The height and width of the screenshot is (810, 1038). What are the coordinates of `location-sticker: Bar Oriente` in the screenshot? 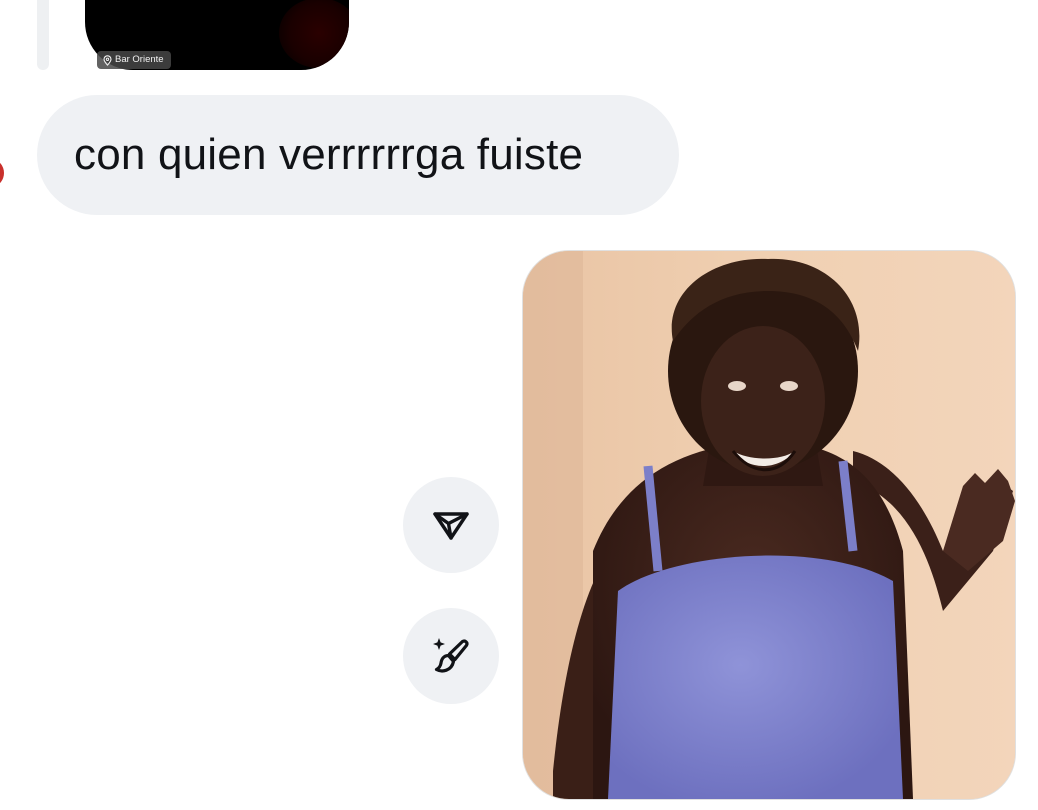 It's located at (134, 60).